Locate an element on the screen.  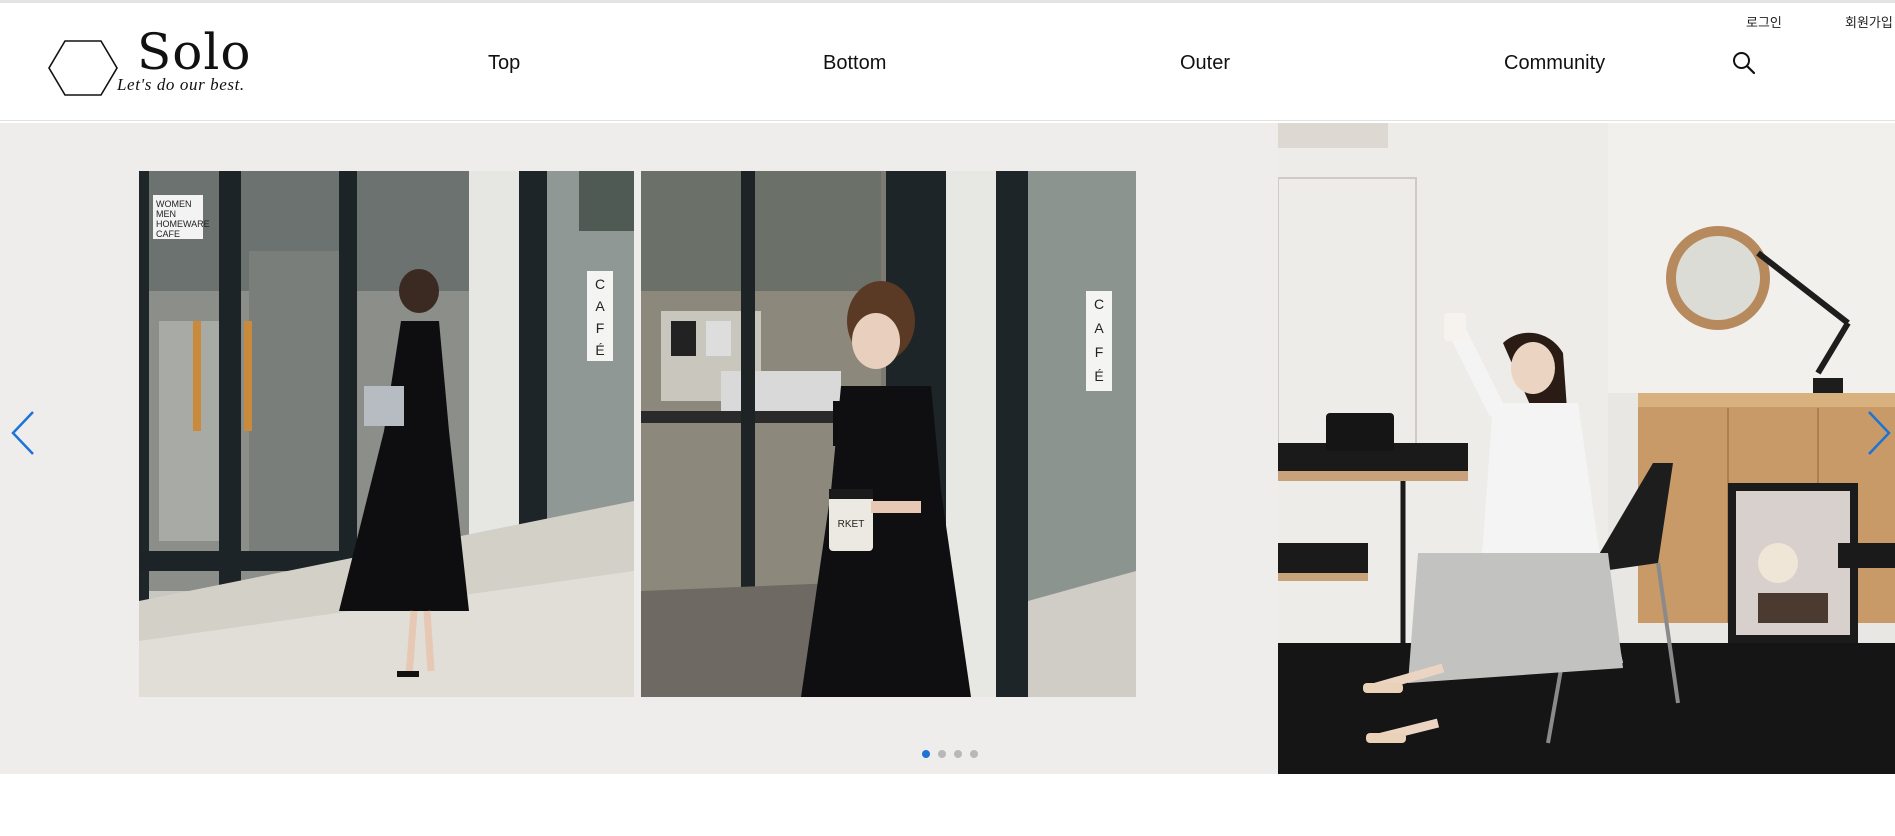
hexagon-logo-icon is located at coordinates (83, 68).